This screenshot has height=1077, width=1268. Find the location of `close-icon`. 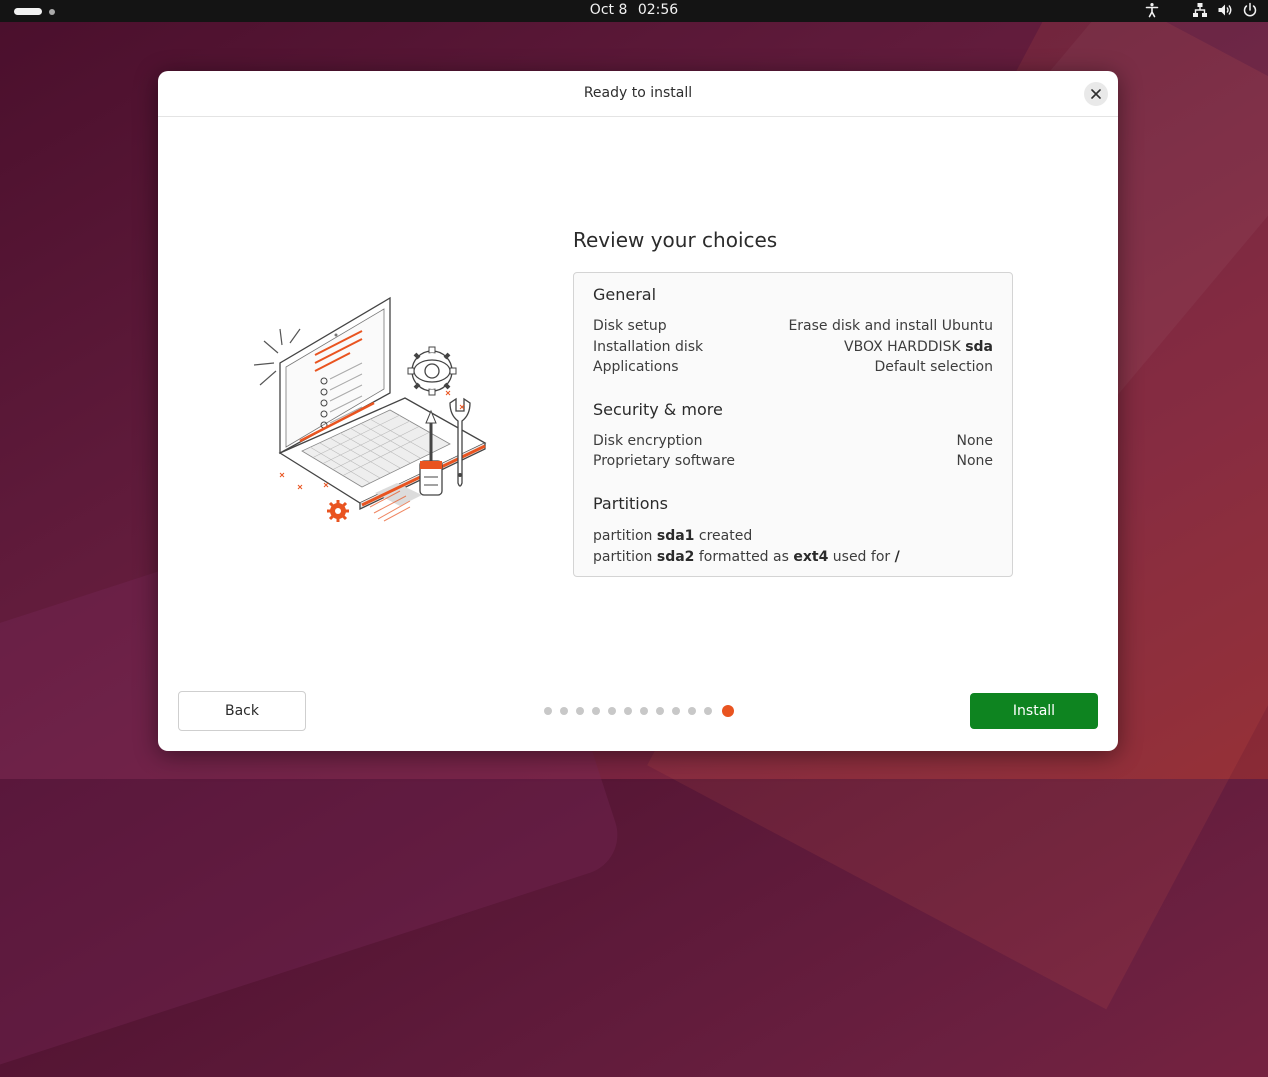

close-icon is located at coordinates (1096, 94).